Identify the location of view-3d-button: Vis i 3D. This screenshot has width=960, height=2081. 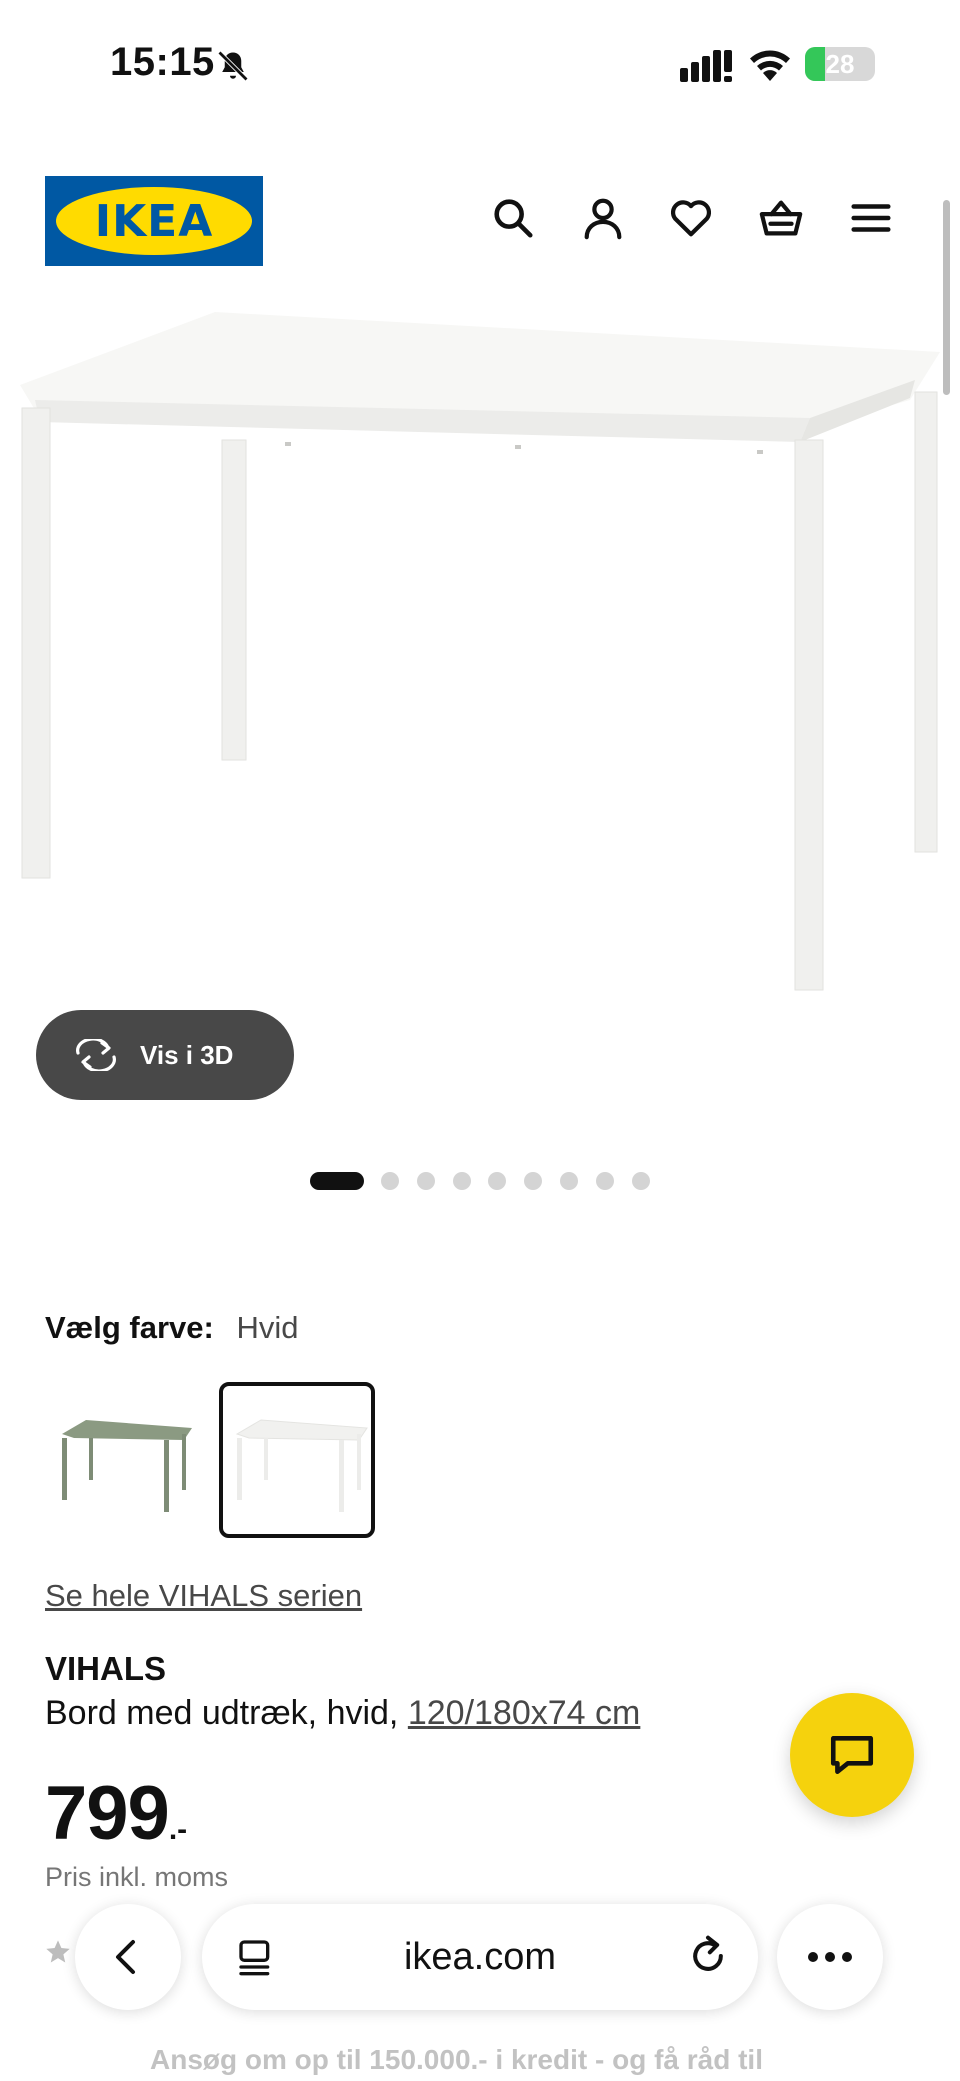
(165, 1055).